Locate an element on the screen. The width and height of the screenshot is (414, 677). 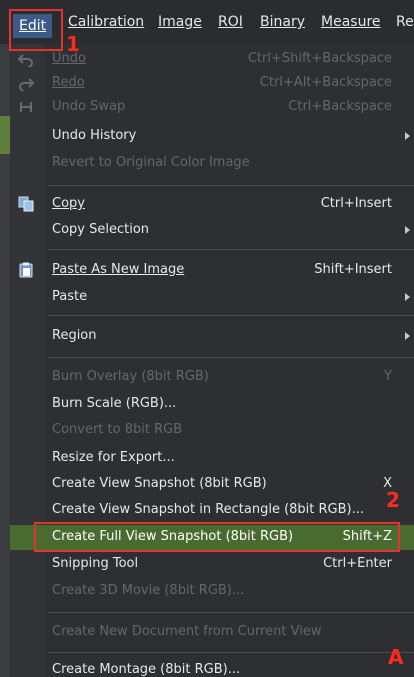
annotation-box-full-view-snapshot is located at coordinates (217, 537).